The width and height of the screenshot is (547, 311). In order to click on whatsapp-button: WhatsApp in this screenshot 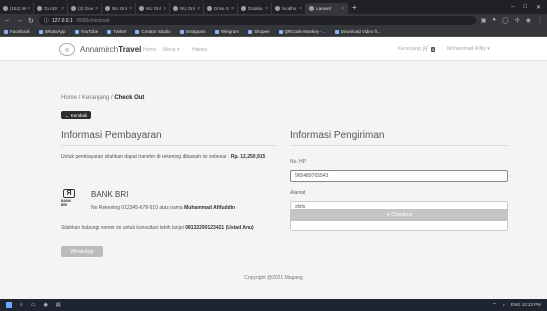, I will do `click(82, 251)`.